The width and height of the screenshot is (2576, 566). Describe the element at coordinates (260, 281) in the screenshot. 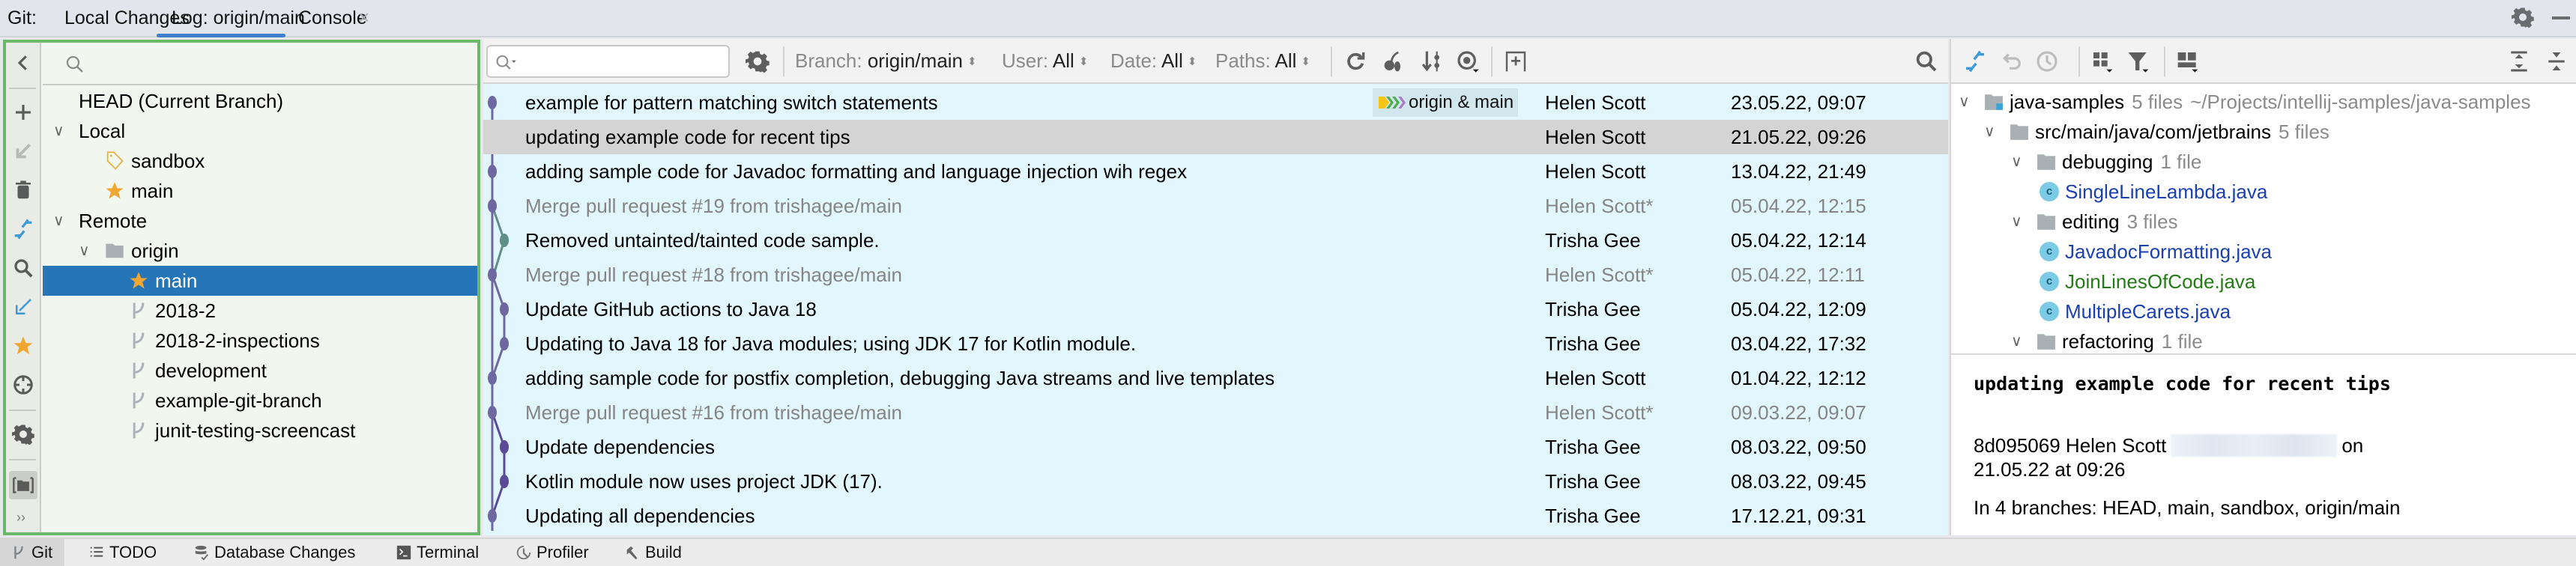

I see `tree-node-branch-selected: main` at that location.